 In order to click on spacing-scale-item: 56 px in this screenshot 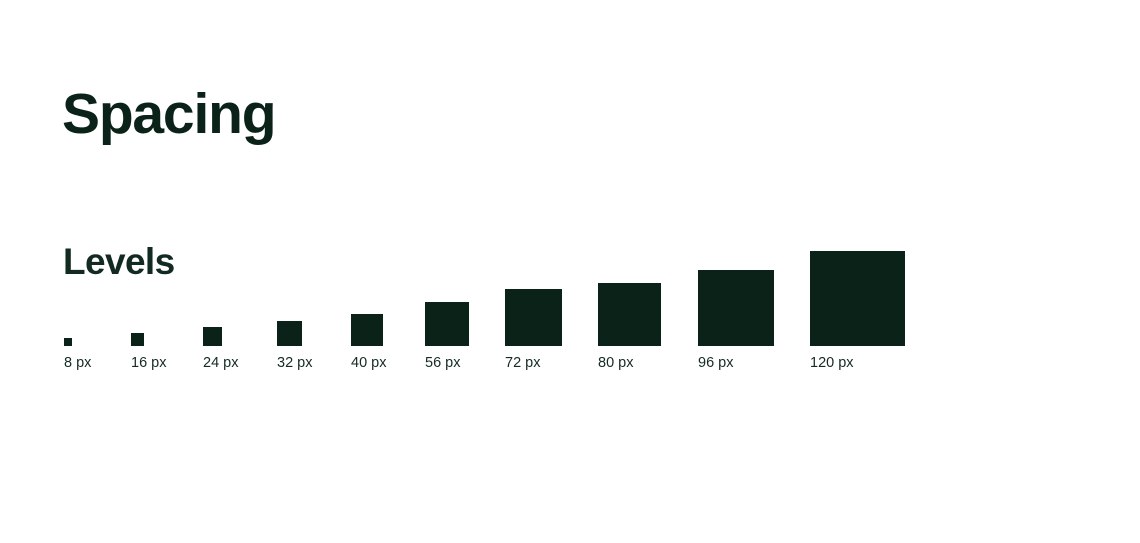, I will do `click(447, 336)`.